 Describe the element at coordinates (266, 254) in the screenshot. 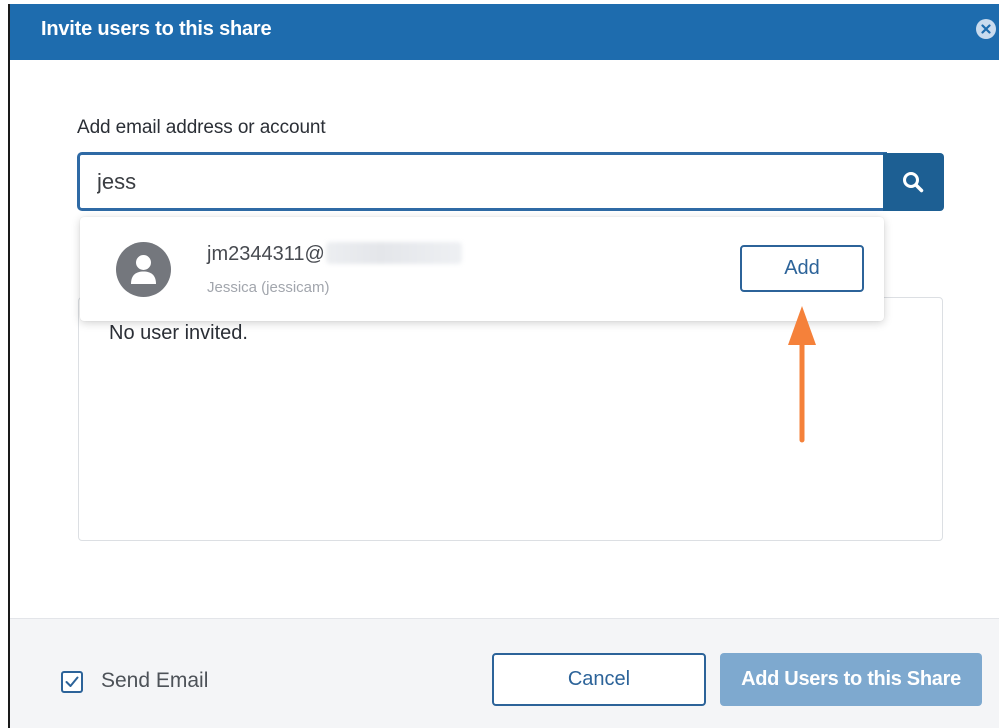

I see `suggestion-email-text: jm2344311@` at that location.